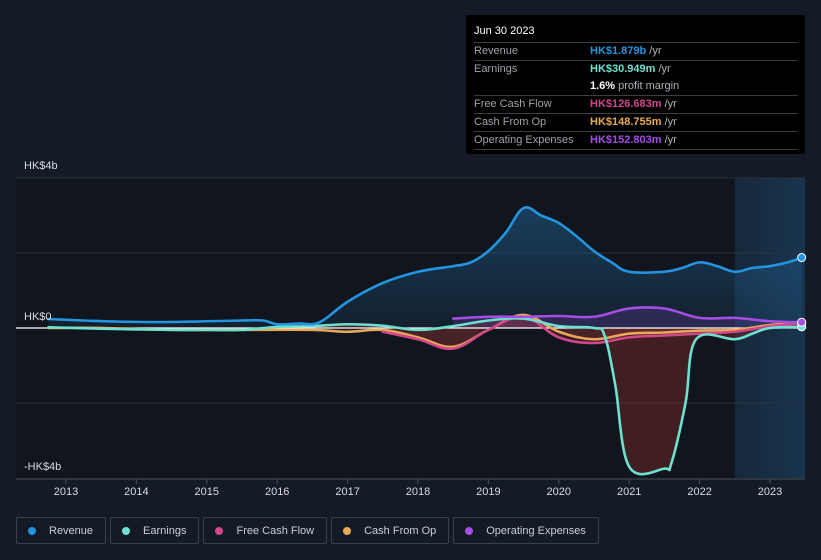 The width and height of the screenshot is (821, 560). Describe the element at coordinates (347, 492) in the screenshot. I see `x-tick-label: 2017` at that location.